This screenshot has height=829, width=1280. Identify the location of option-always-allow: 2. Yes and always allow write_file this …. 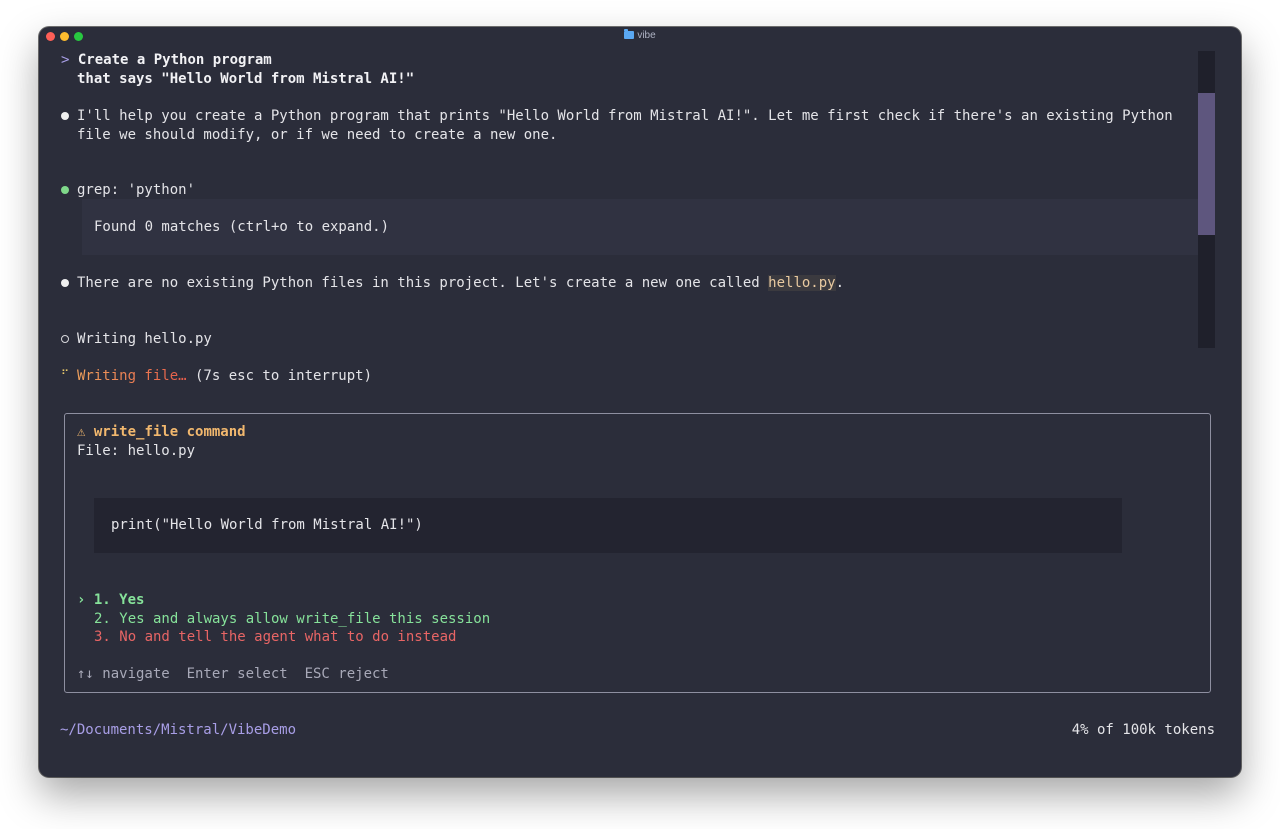
(292, 619).